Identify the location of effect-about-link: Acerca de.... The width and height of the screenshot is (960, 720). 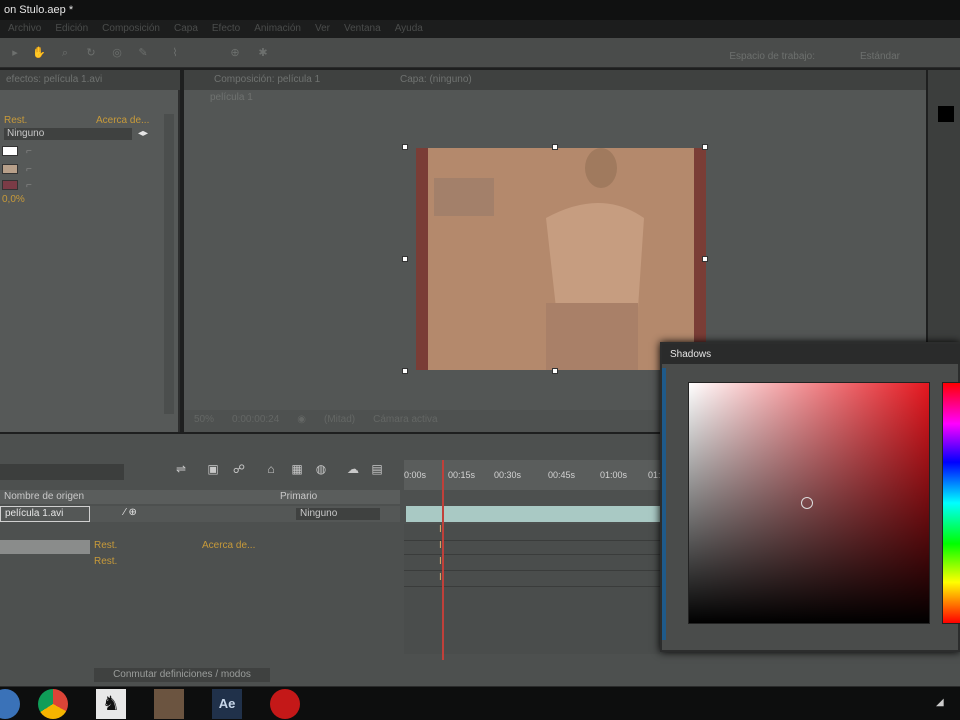
(228, 545).